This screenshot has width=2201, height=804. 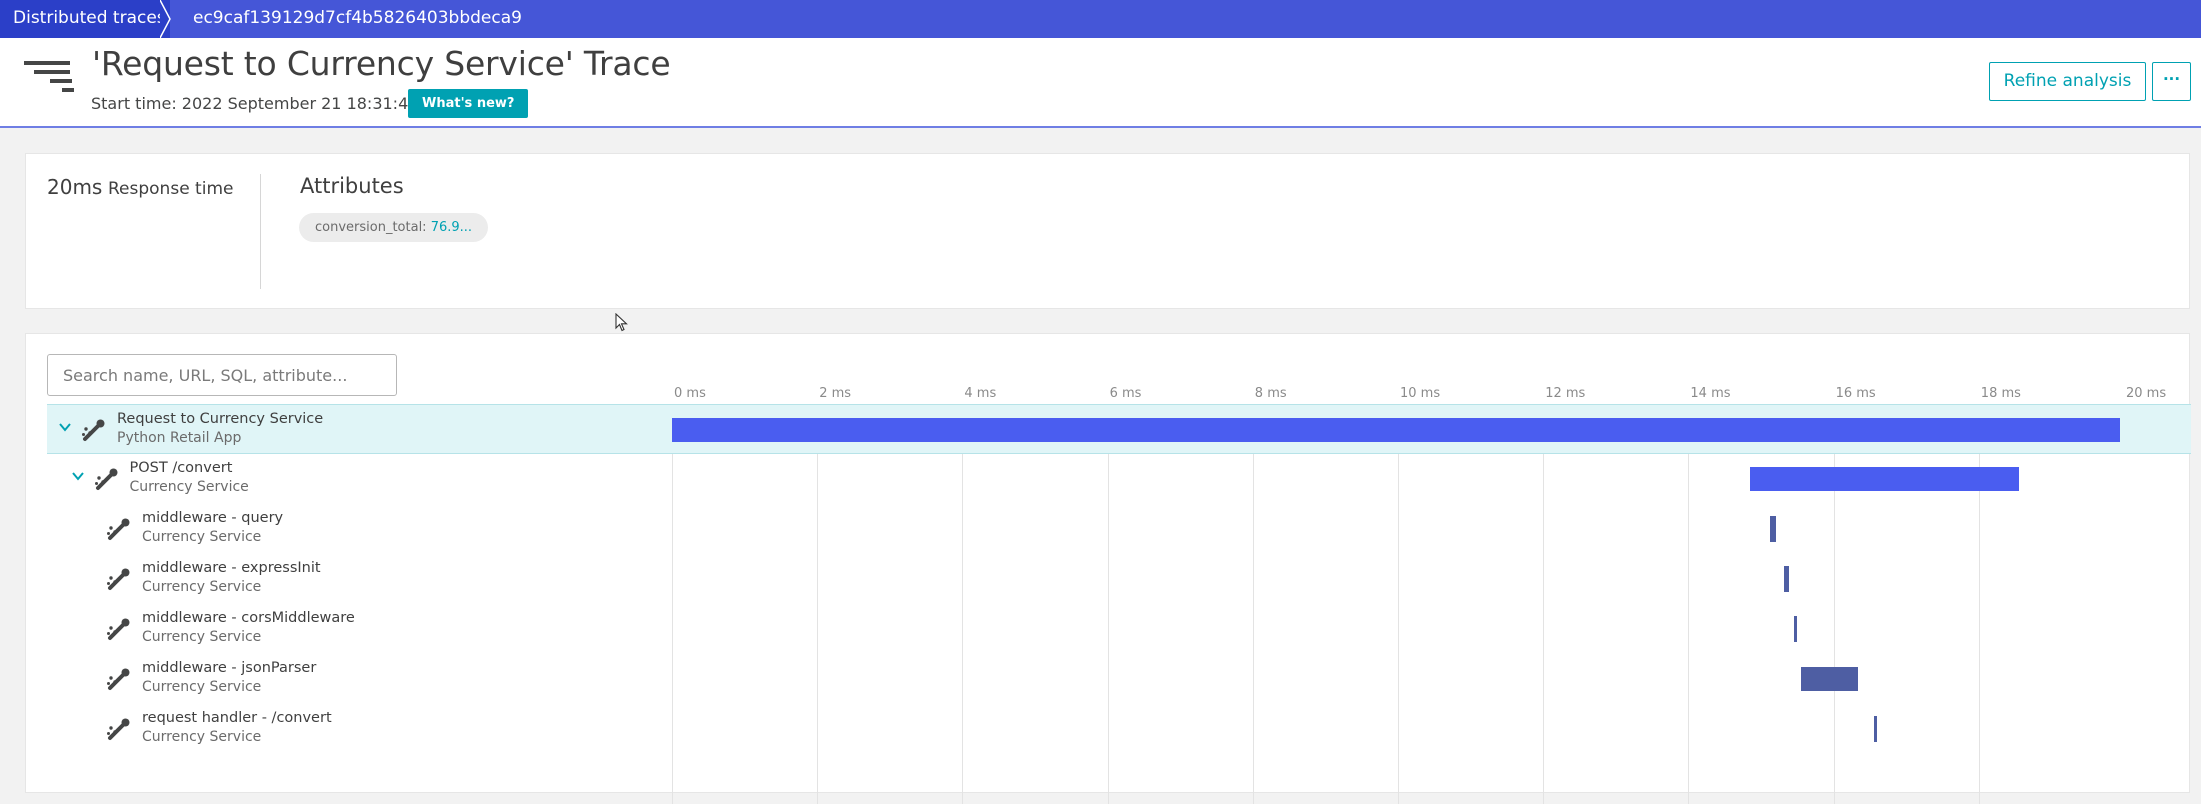 I want to click on start-time: Start time: 2022 September 21 18:31:44, so click(x=255, y=103).